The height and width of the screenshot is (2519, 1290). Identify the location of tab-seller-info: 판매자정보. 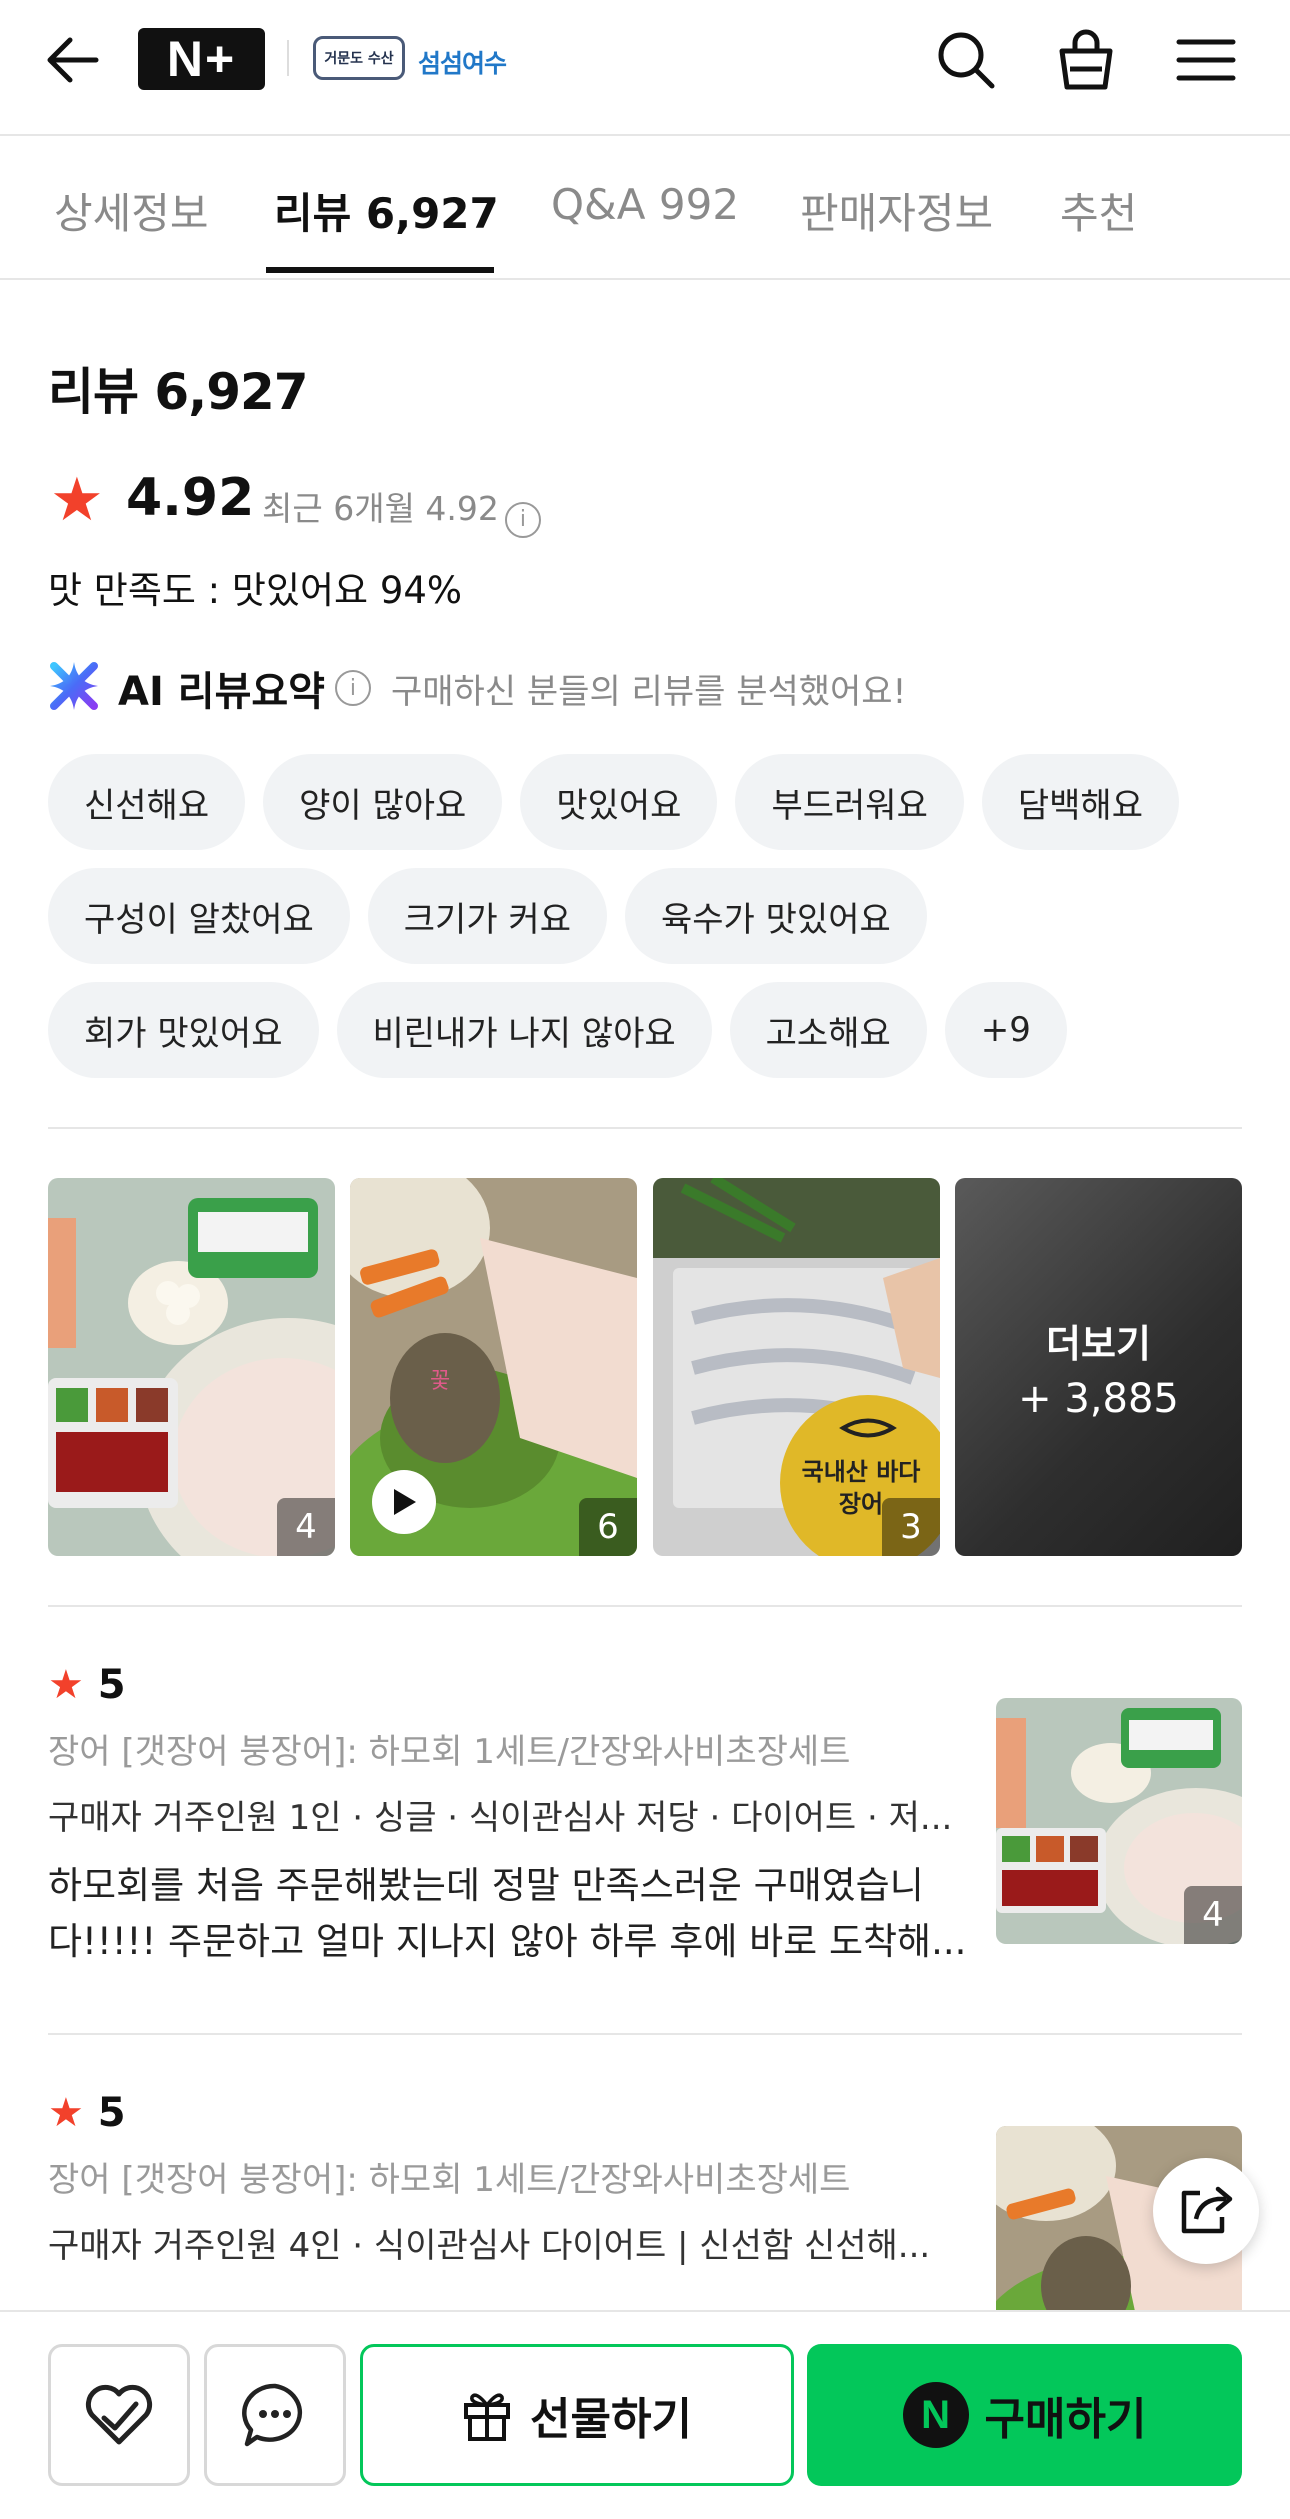
(896, 210).